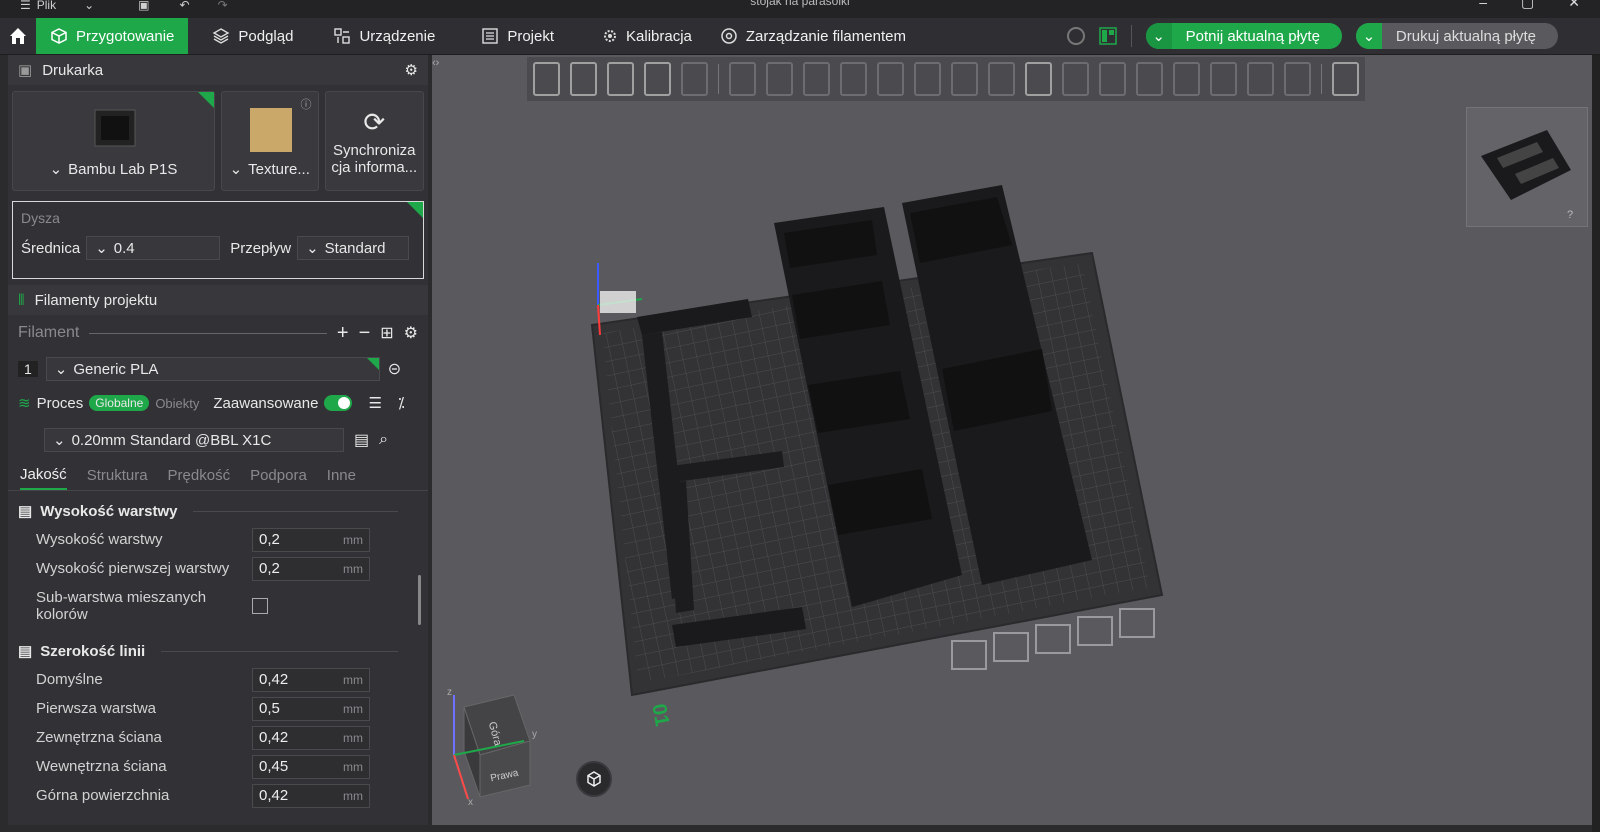 This screenshot has height=832, width=1600. Describe the element at coordinates (1570, 215) in the screenshot. I see `help-icon: ?` at that location.